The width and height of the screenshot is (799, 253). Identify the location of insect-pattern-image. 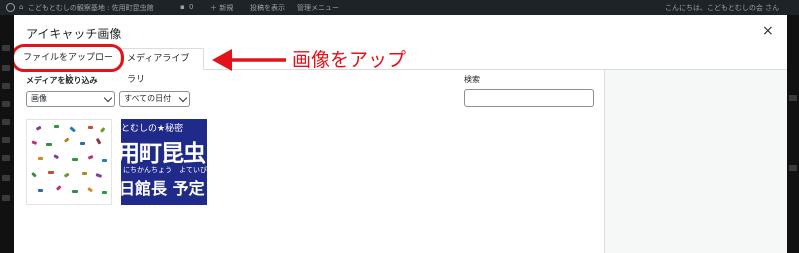
(69, 159).